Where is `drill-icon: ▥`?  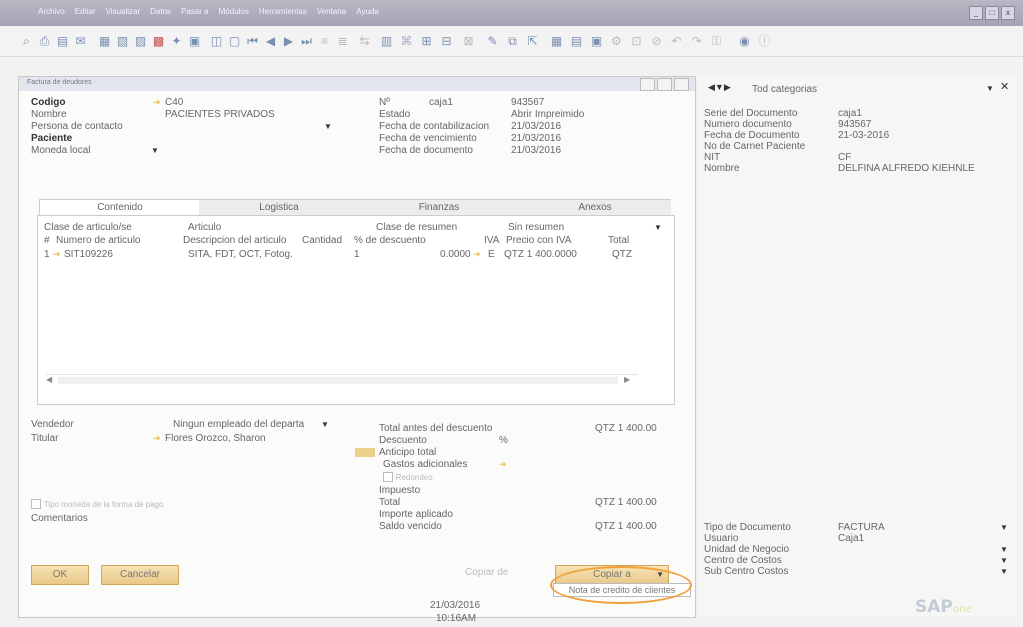
drill-icon: ▥ is located at coordinates (386, 41).